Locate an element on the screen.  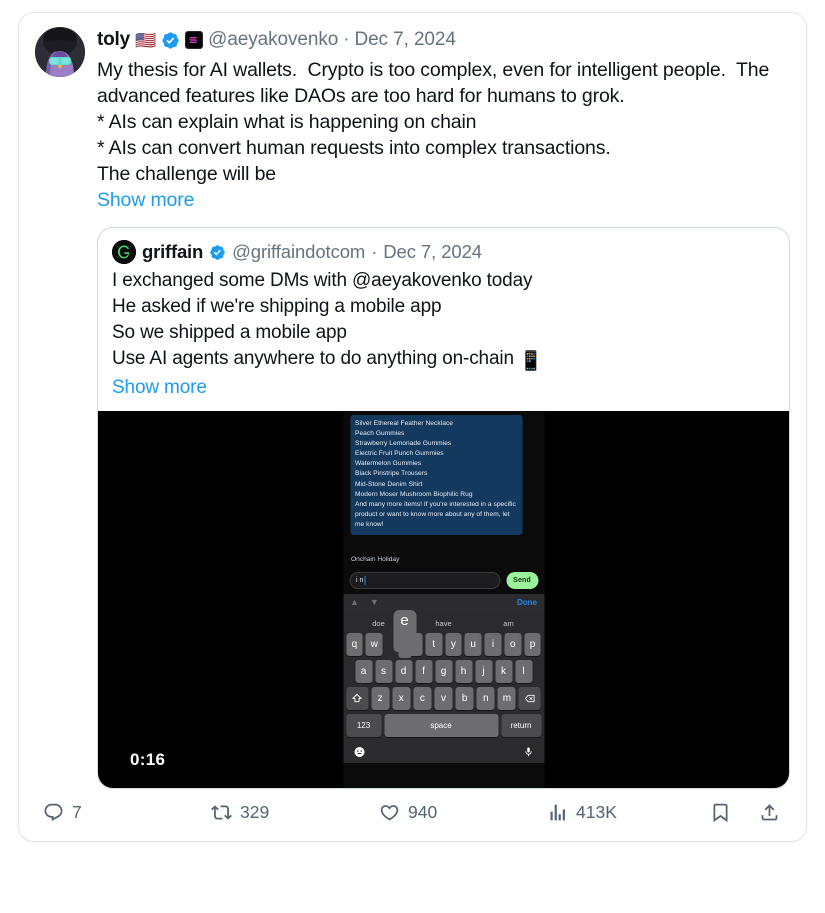
send-button: Send is located at coordinates (522, 580).